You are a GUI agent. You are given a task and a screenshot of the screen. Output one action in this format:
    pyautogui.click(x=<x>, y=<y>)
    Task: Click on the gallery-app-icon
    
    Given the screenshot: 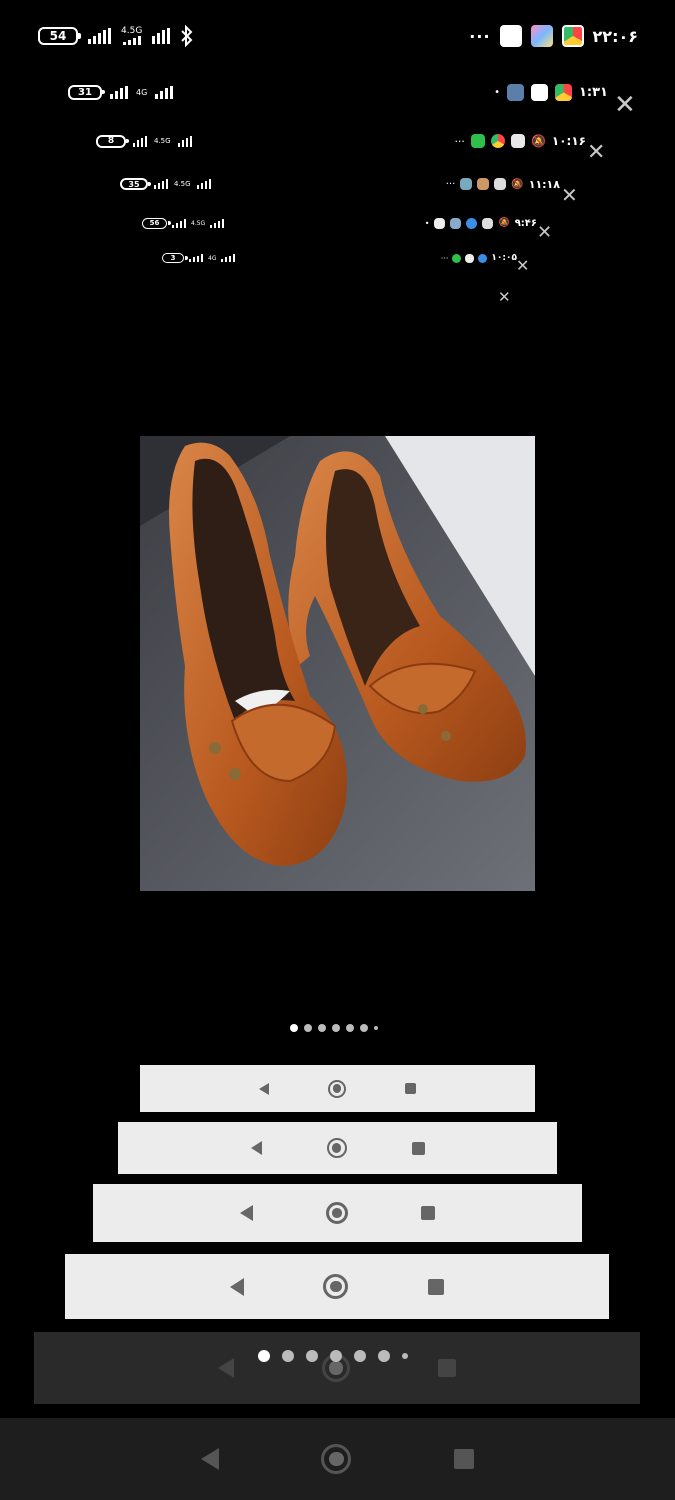 What is the action you would take?
    pyautogui.click(x=541, y=36)
    